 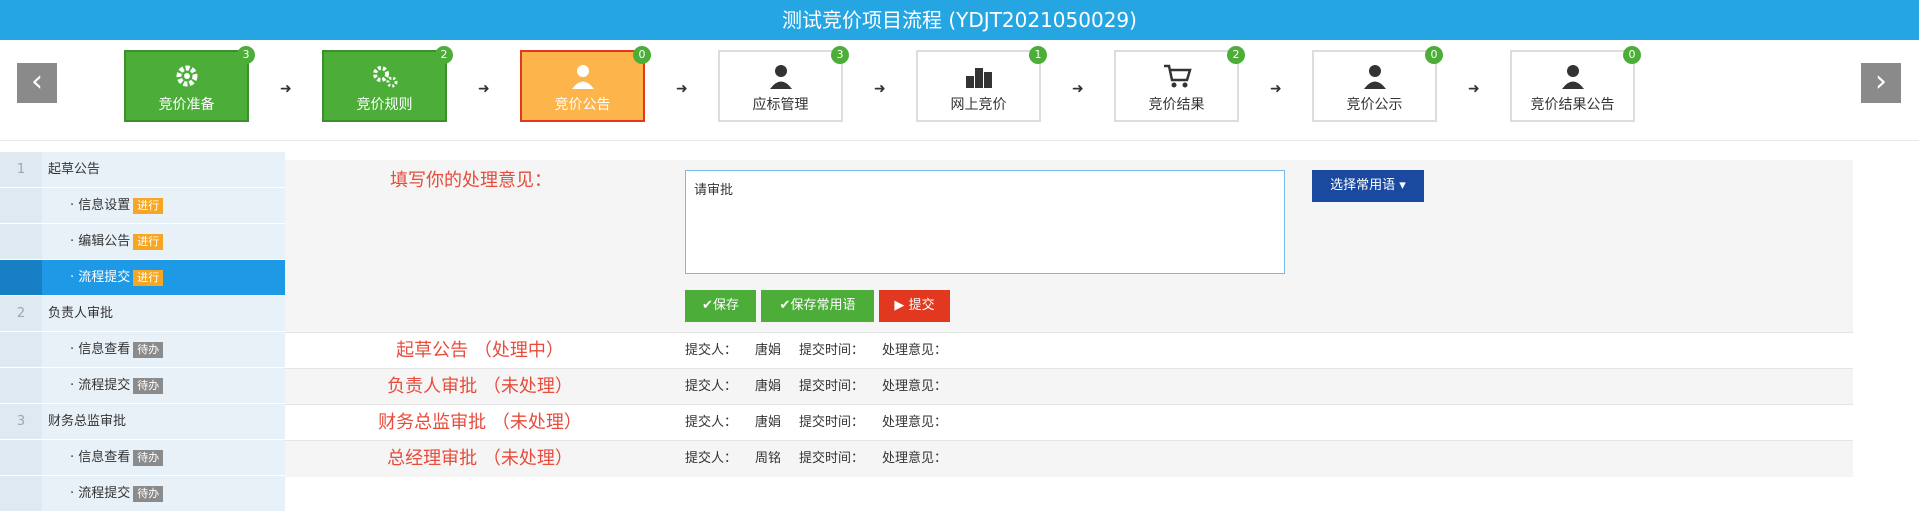 What do you see at coordinates (186, 105) in the screenshot?
I see `step-label: 竞价准备` at bounding box center [186, 105].